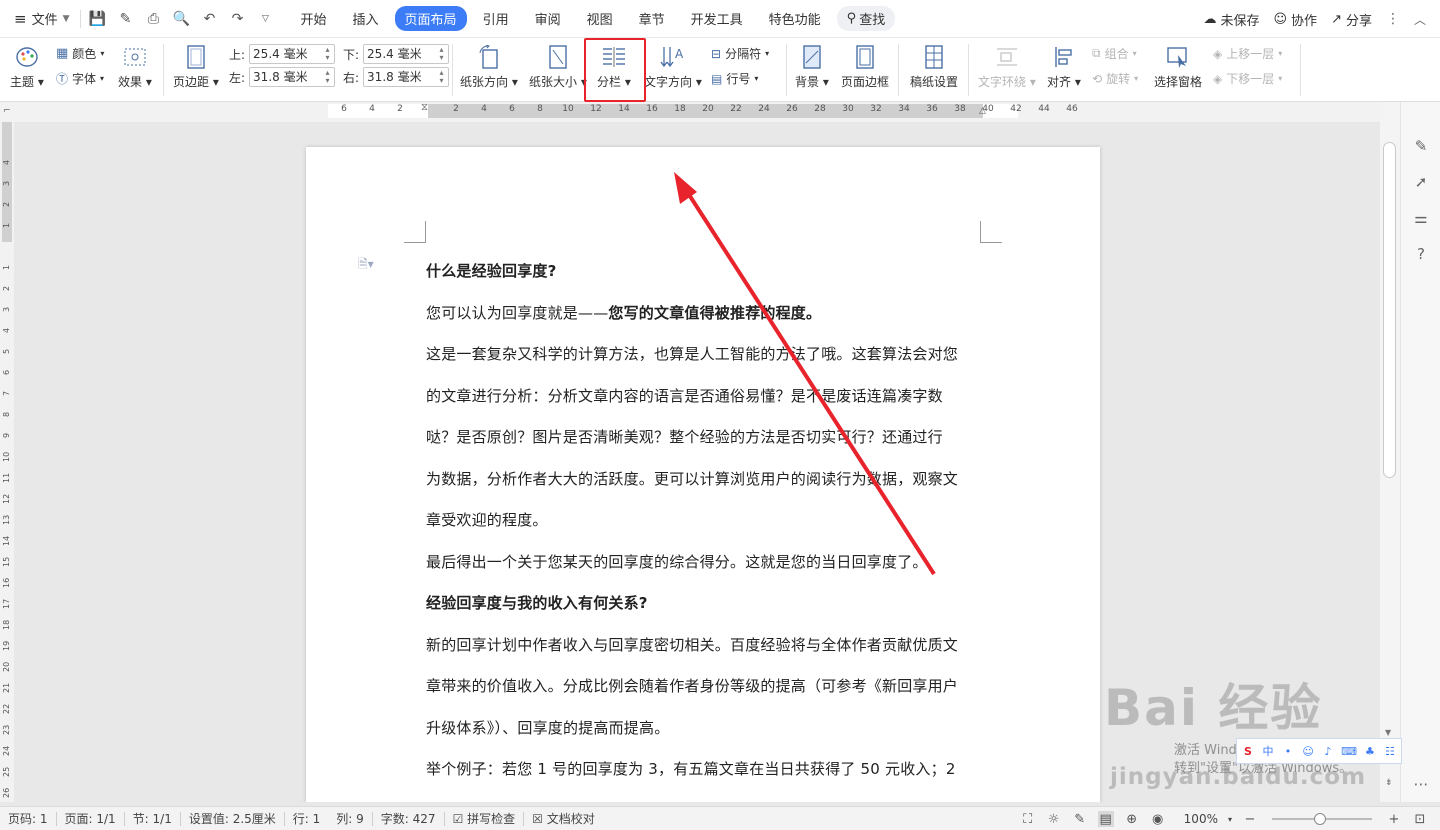 The width and height of the screenshot is (1440, 830). I want to click on format-painter-icon: ✎, so click(126, 19).